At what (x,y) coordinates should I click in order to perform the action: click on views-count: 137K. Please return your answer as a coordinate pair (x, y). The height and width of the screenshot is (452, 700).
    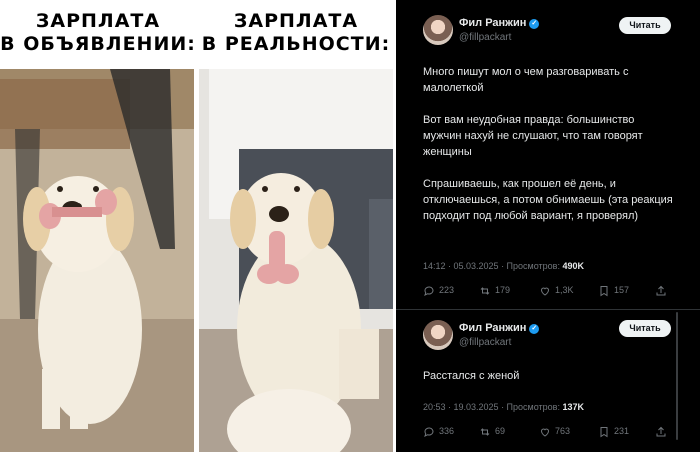
    Looking at the image, I should click on (573, 407).